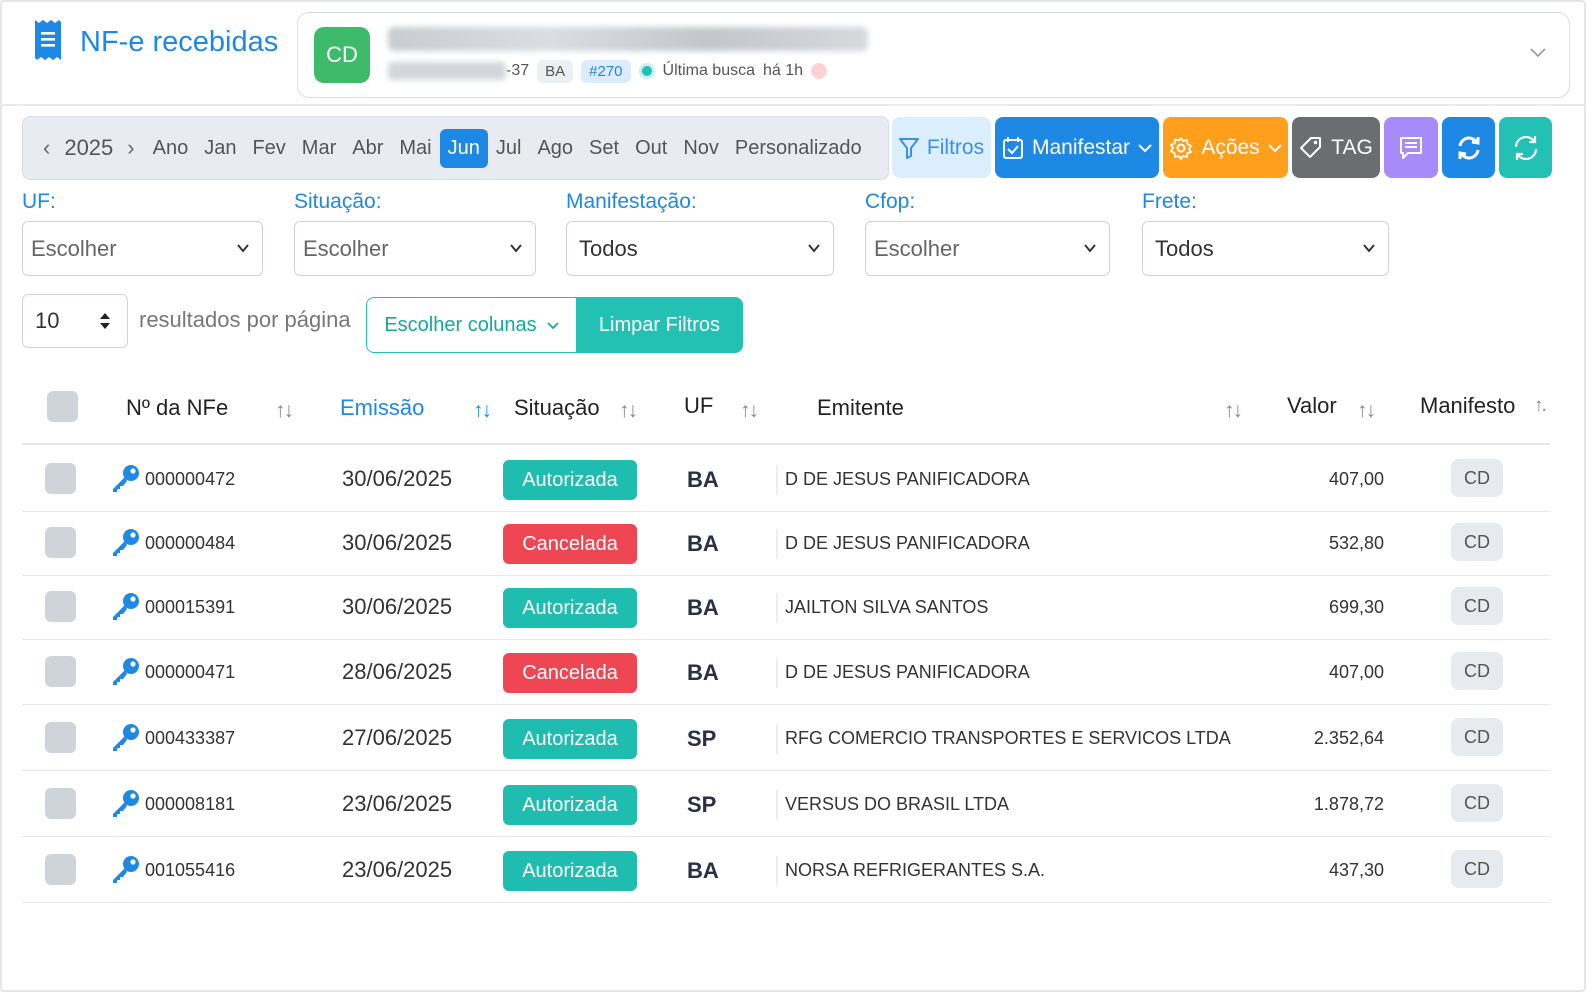  I want to click on column-header-emissao: Emissão, so click(382, 408).